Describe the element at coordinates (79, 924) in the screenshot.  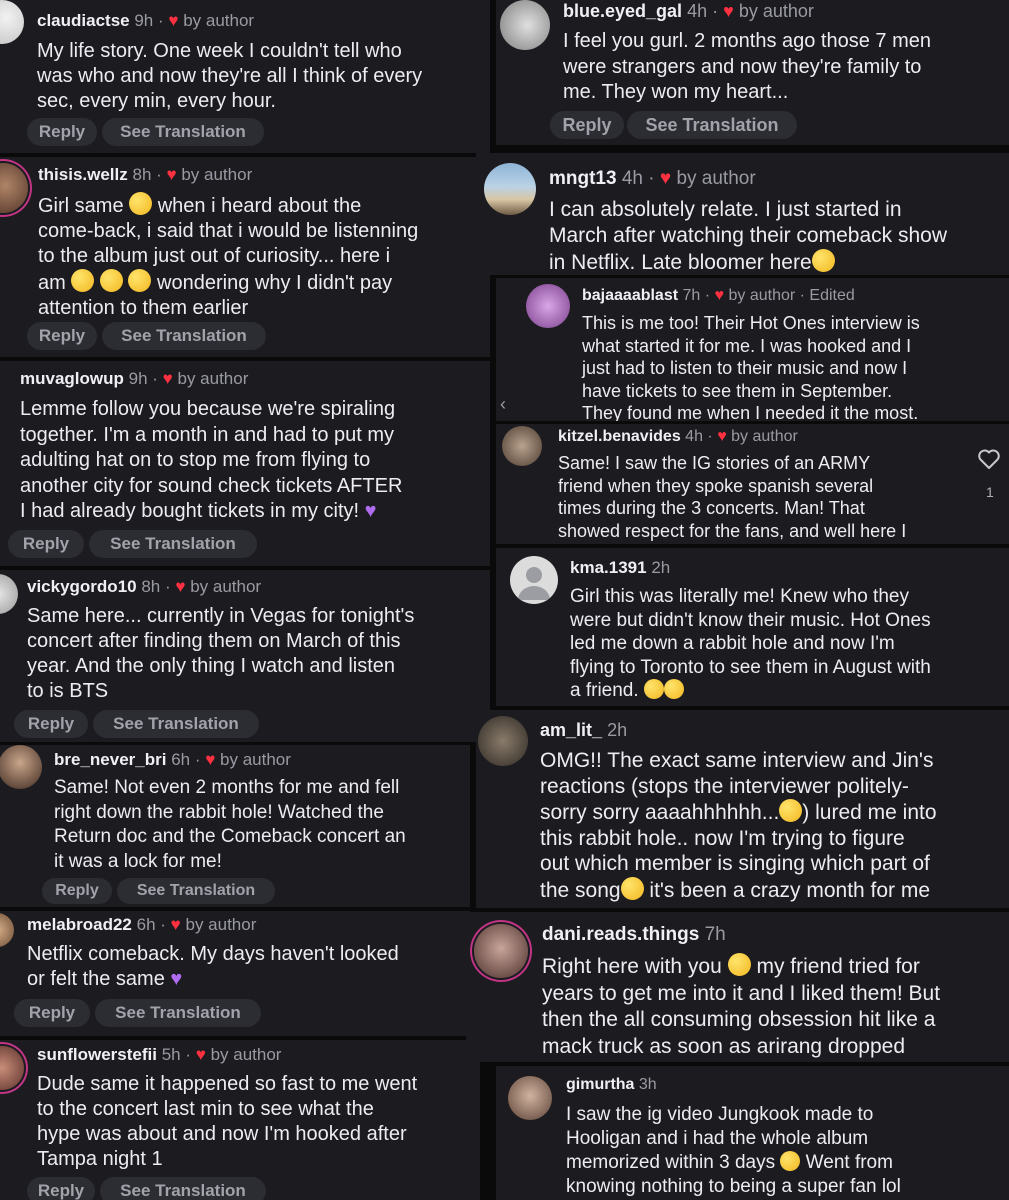
I see `username: melabroad22` at that location.